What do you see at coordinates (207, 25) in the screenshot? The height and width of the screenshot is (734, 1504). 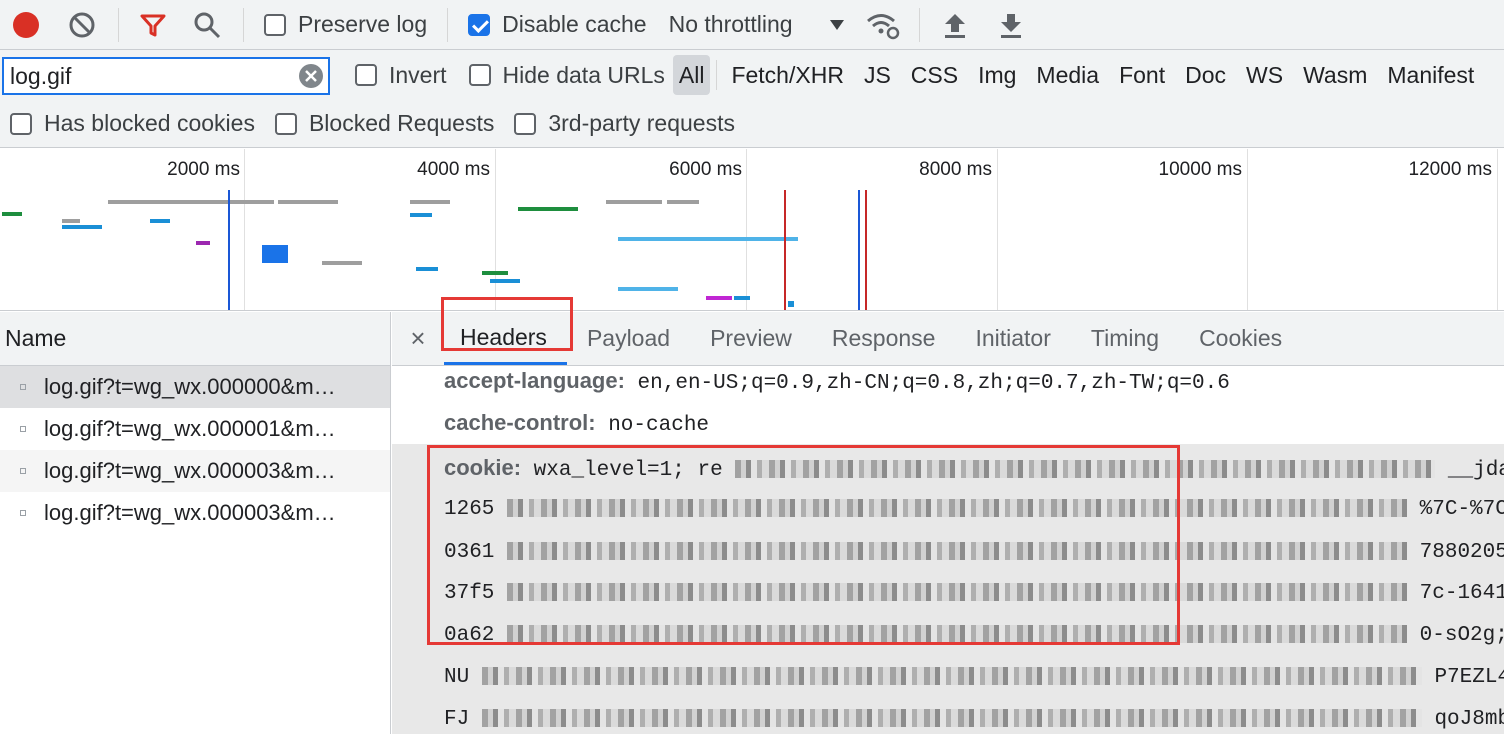 I see `search-icon` at bounding box center [207, 25].